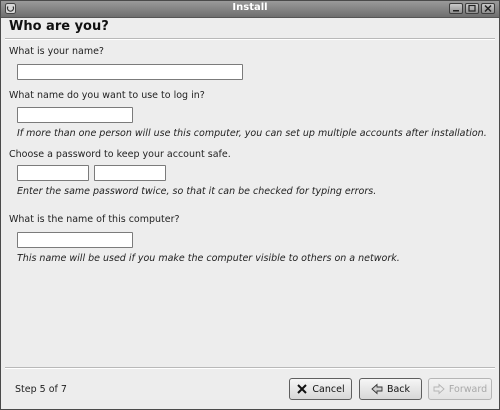  I want to click on minimize-button, so click(456, 8).